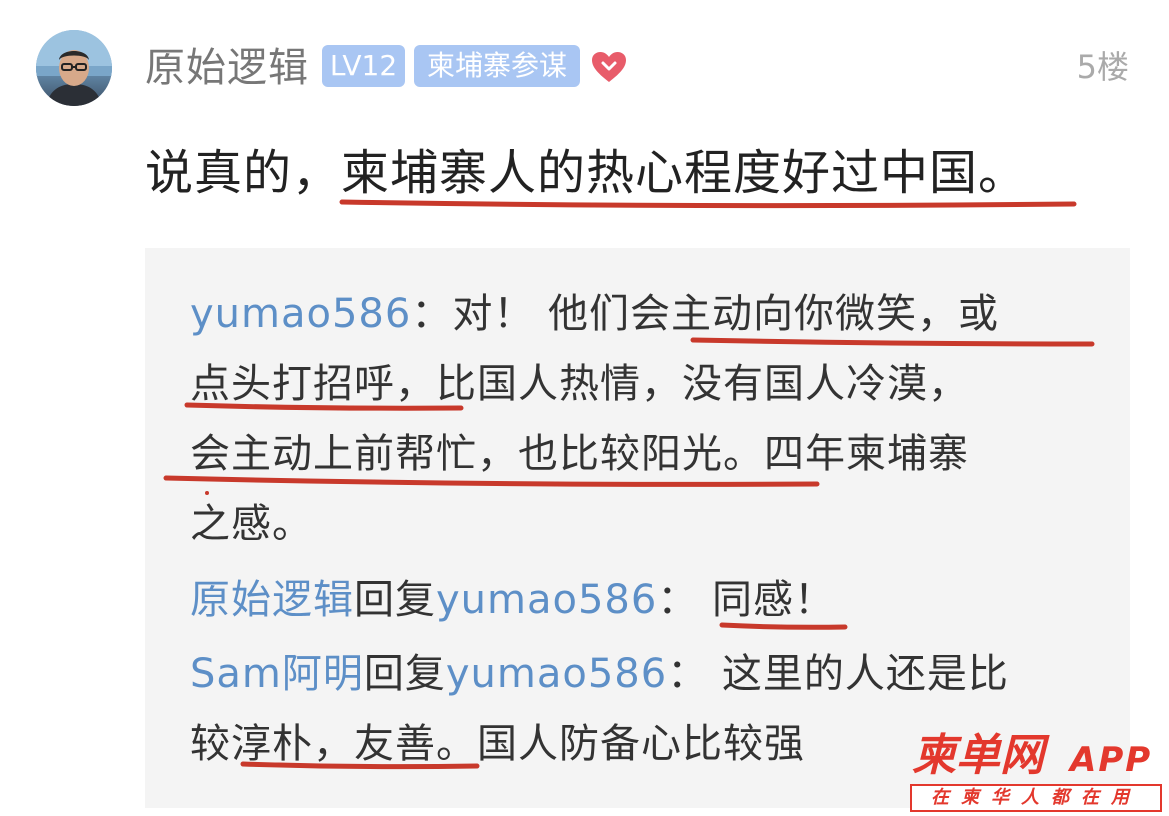  I want to click on reply-line-1: yumao586：对！ 他们会主动向你微笑，或, so click(594, 314).